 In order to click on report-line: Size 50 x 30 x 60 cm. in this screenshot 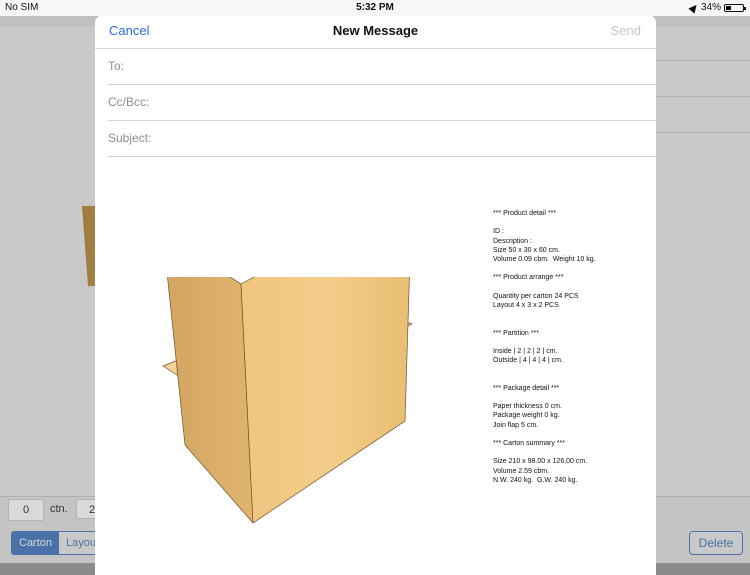, I will do `click(526, 250)`.